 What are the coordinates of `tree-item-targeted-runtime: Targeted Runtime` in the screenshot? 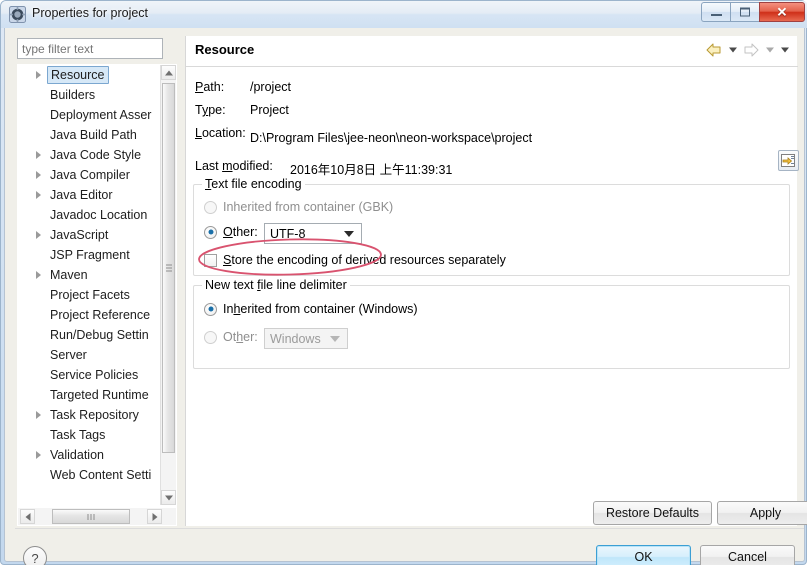 It's located at (90, 395).